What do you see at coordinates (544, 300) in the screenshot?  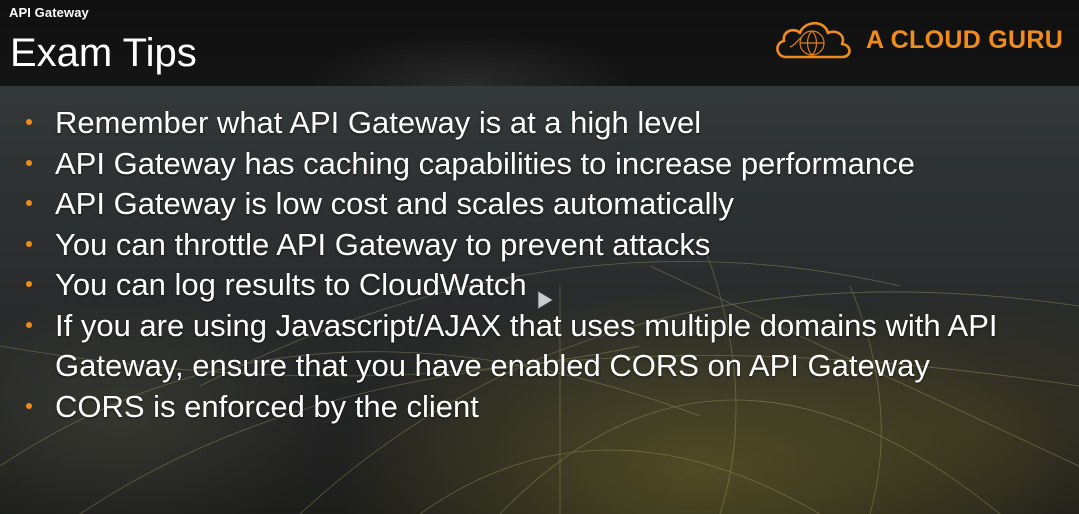 I see `play-icon` at bounding box center [544, 300].